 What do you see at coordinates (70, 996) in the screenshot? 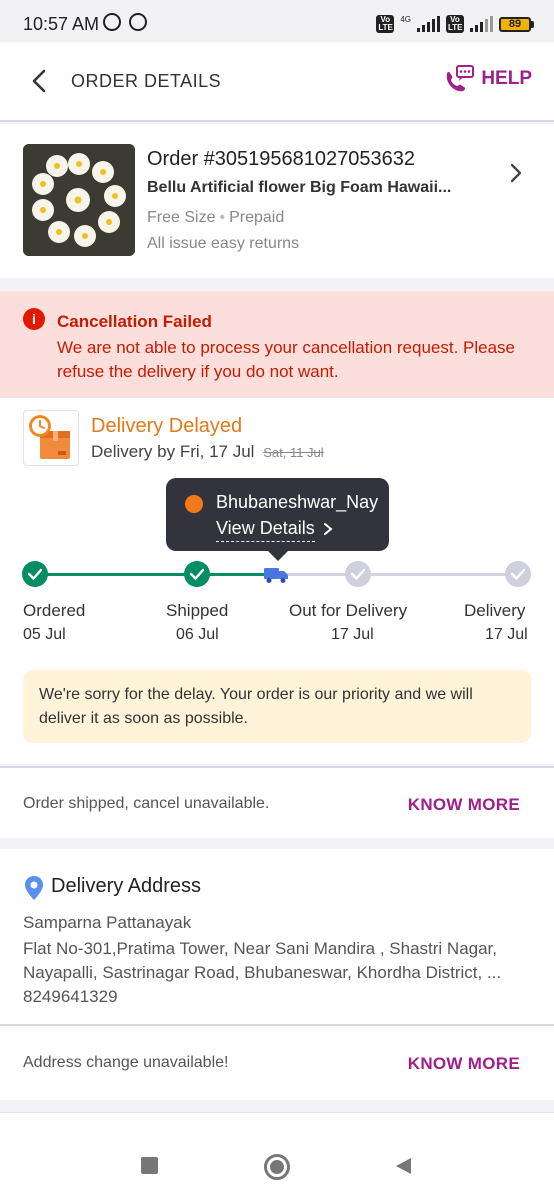
I see `recipient-phone: 8249641329` at bounding box center [70, 996].